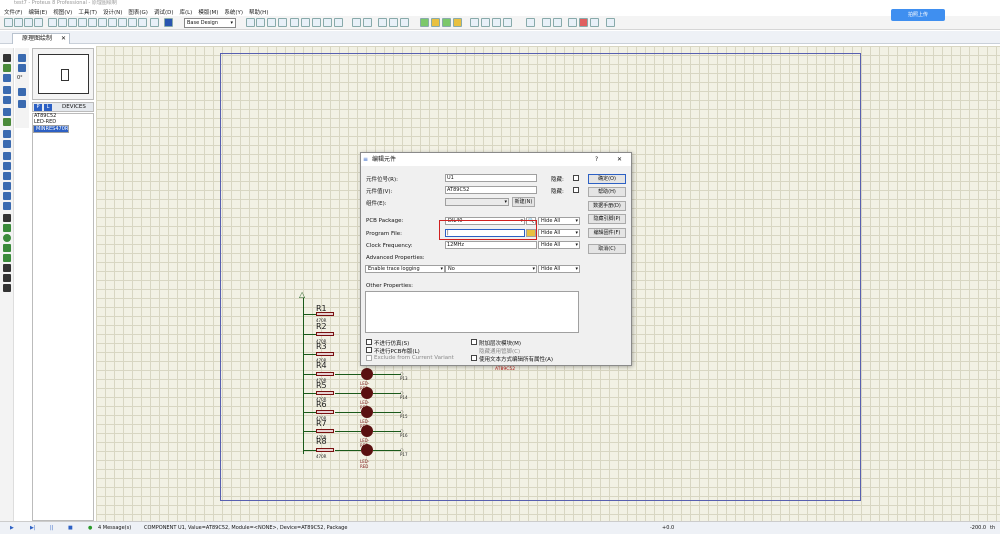 This screenshot has width=1000, height=534. Describe the element at coordinates (367, 374) in the screenshot. I see `led-d4` at that location.